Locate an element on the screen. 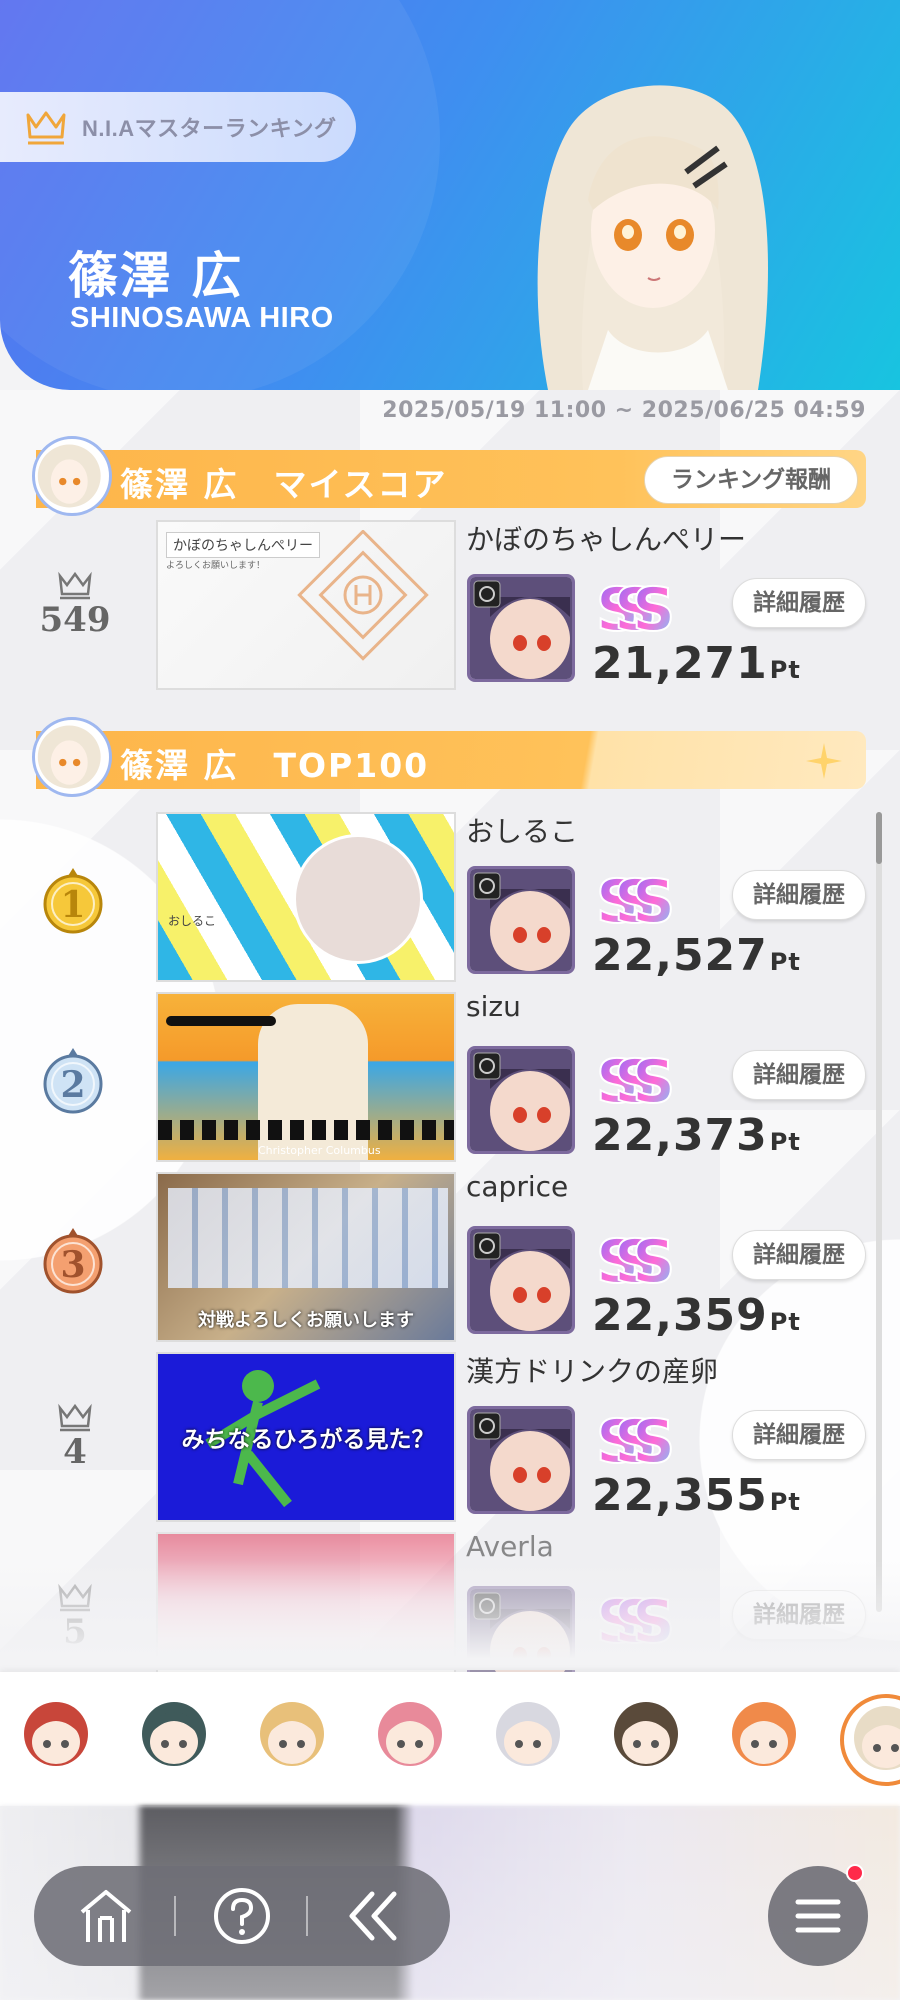  top100-banner: 篠澤 広 TOP100 is located at coordinates (449, 757).